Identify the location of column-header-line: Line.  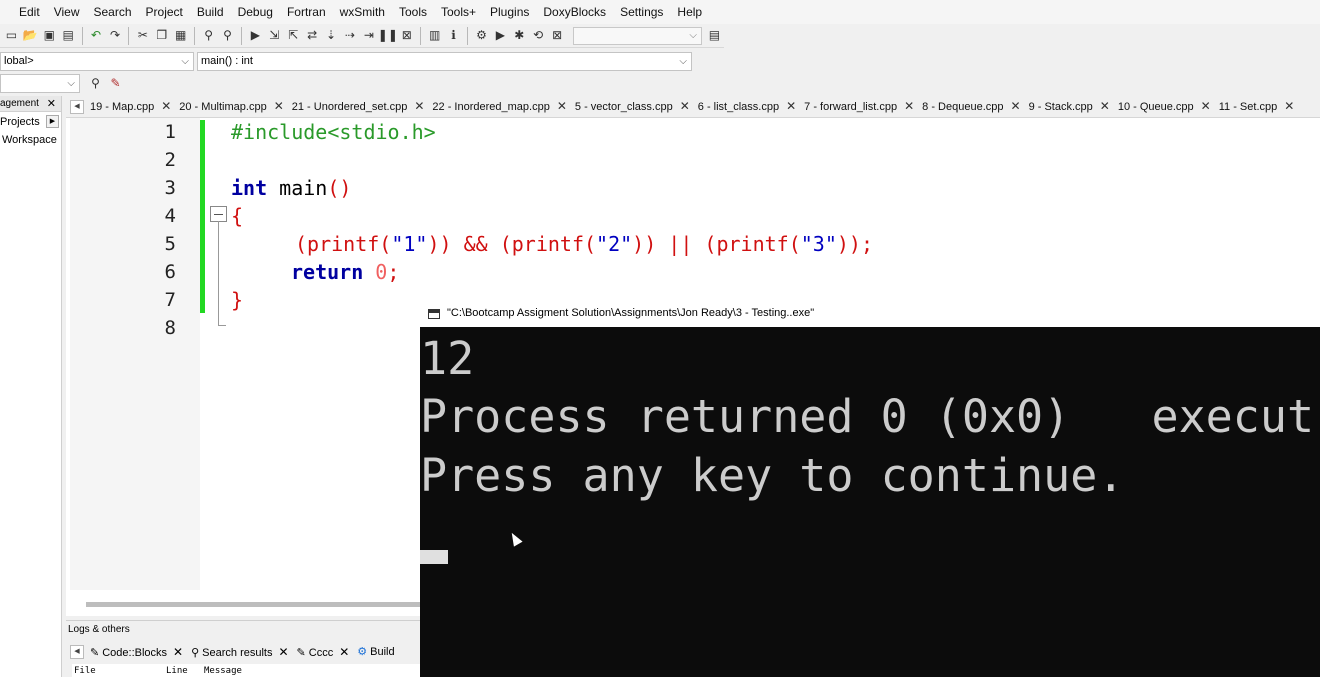
(185, 670).